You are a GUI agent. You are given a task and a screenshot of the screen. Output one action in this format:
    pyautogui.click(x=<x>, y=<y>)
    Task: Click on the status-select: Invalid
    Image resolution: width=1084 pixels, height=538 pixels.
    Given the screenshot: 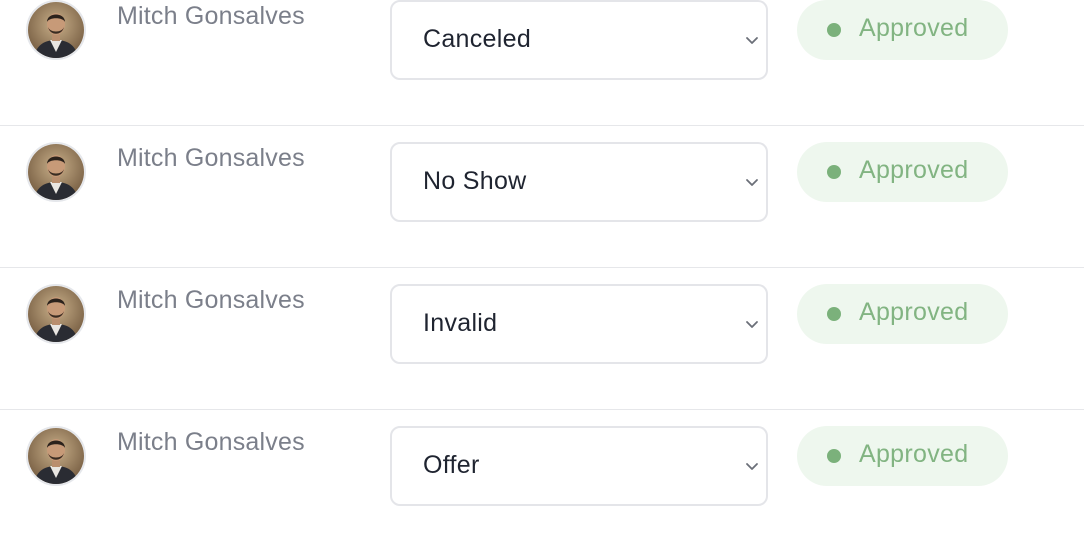 What is the action you would take?
    pyautogui.click(x=579, y=324)
    